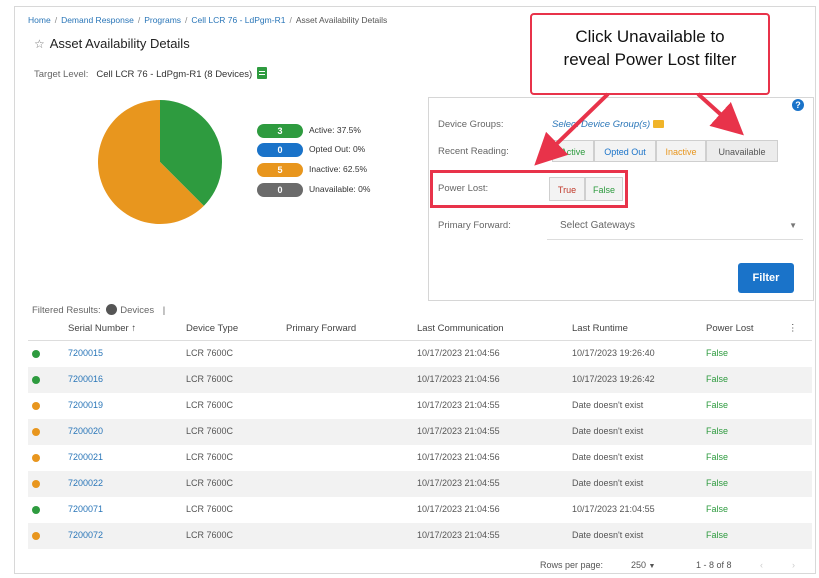 The height and width of the screenshot is (578, 819). What do you see at coordinates (639, 129) in the screenshot?
I see `annotation-arrows` at bounding box center [639, 129].